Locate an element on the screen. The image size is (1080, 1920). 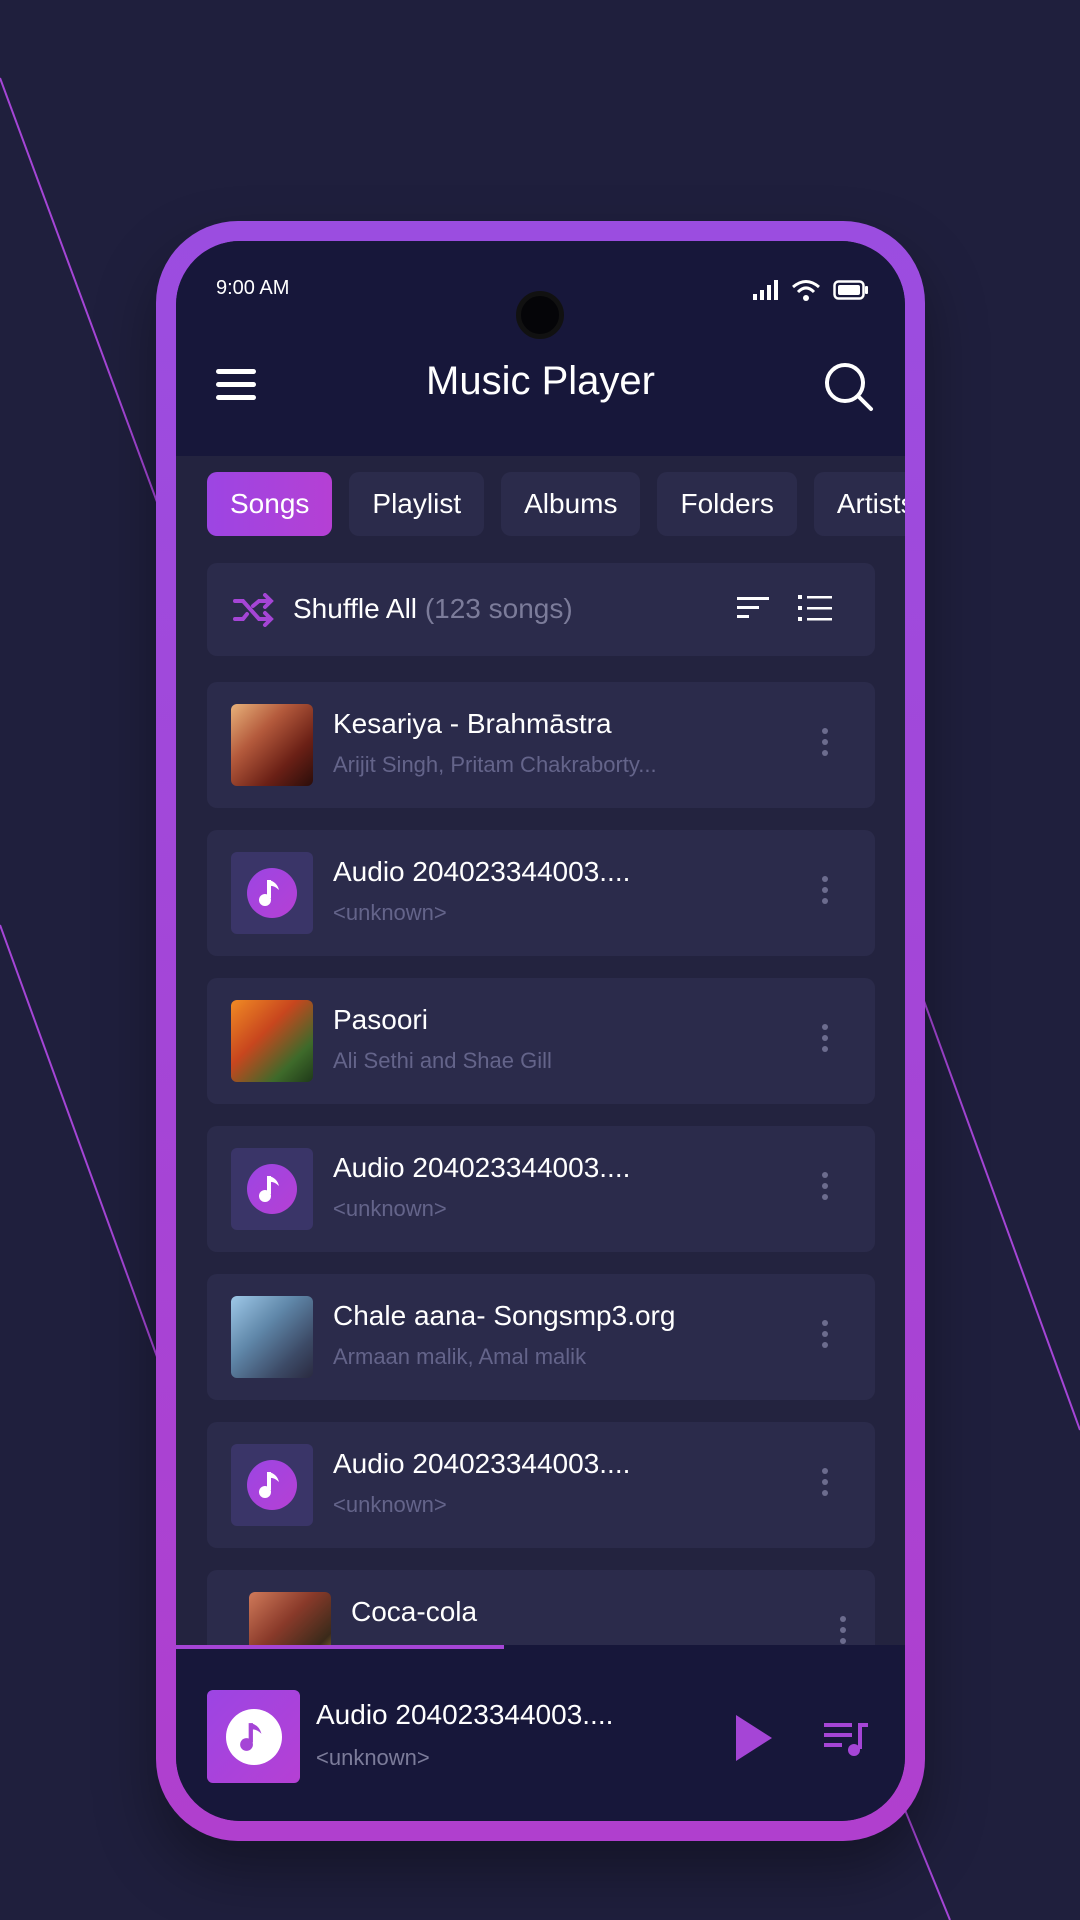
category-tabs: Songs Playlist Albums Folders Artists is located at coordinates (556, 504).